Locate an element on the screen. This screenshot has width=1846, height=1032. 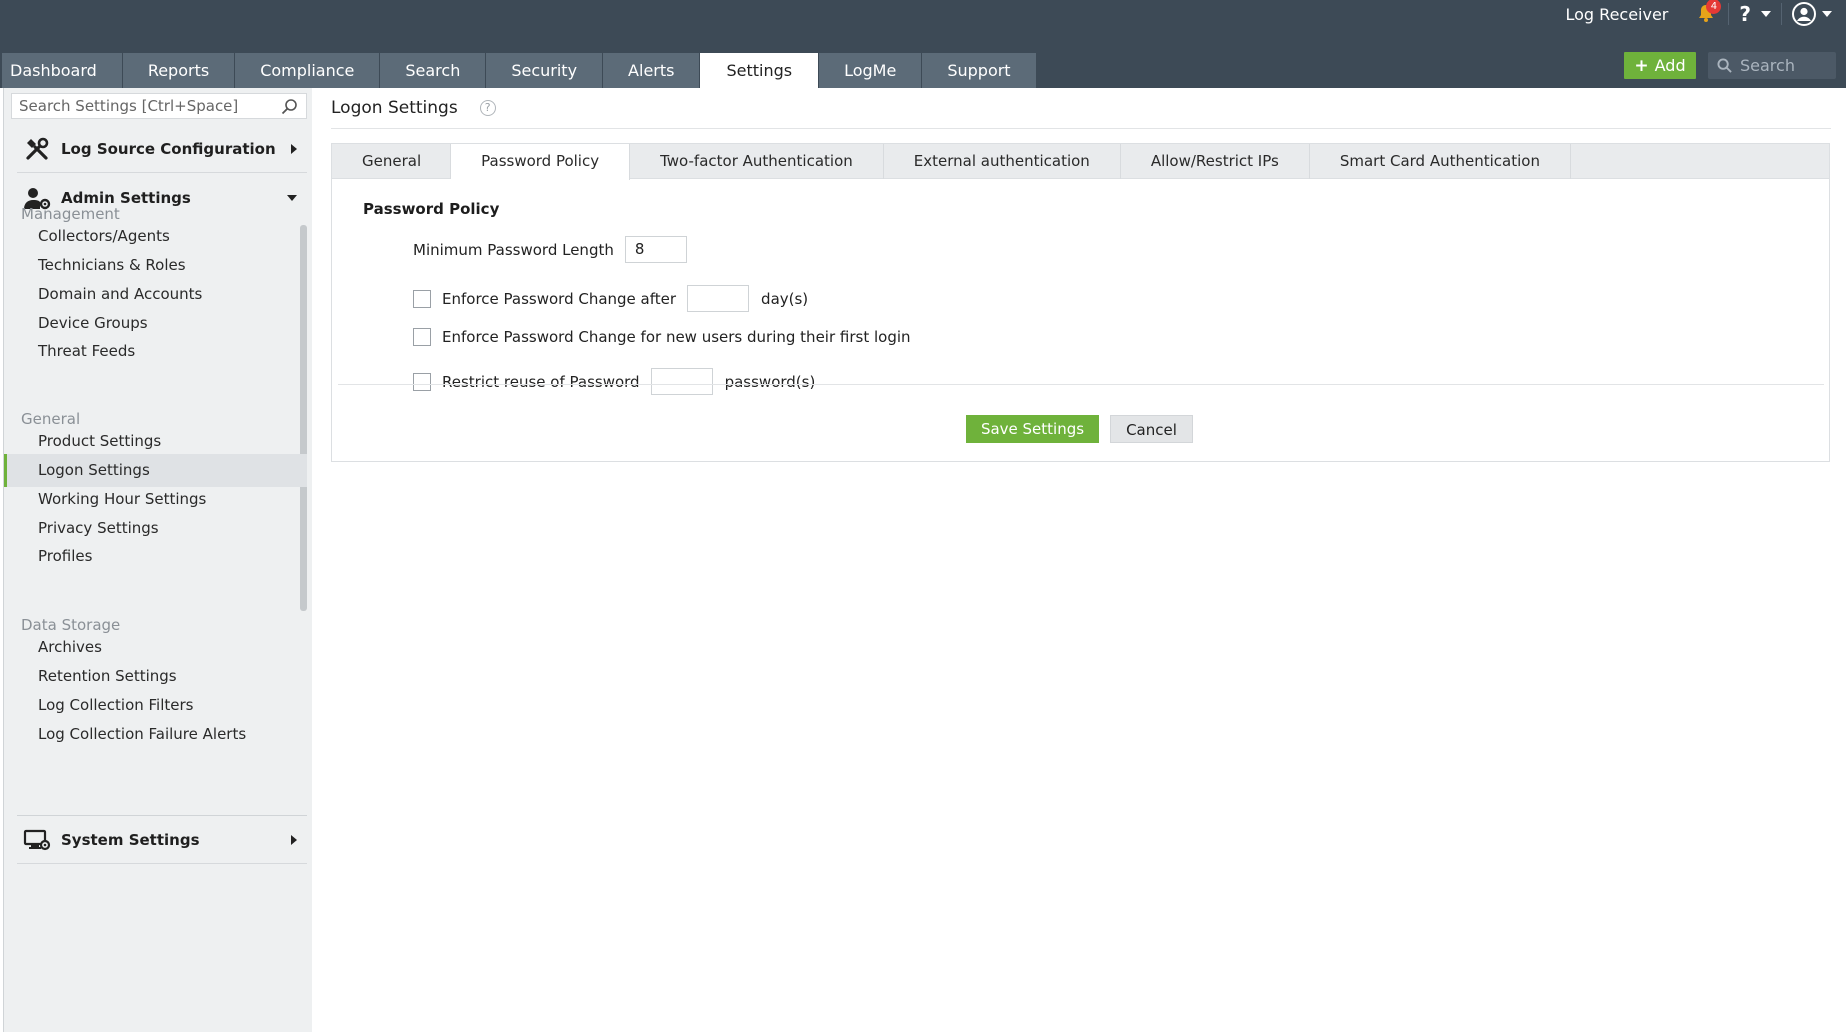
page-title-text: Logon Settings is located at coordinates (394, 108).